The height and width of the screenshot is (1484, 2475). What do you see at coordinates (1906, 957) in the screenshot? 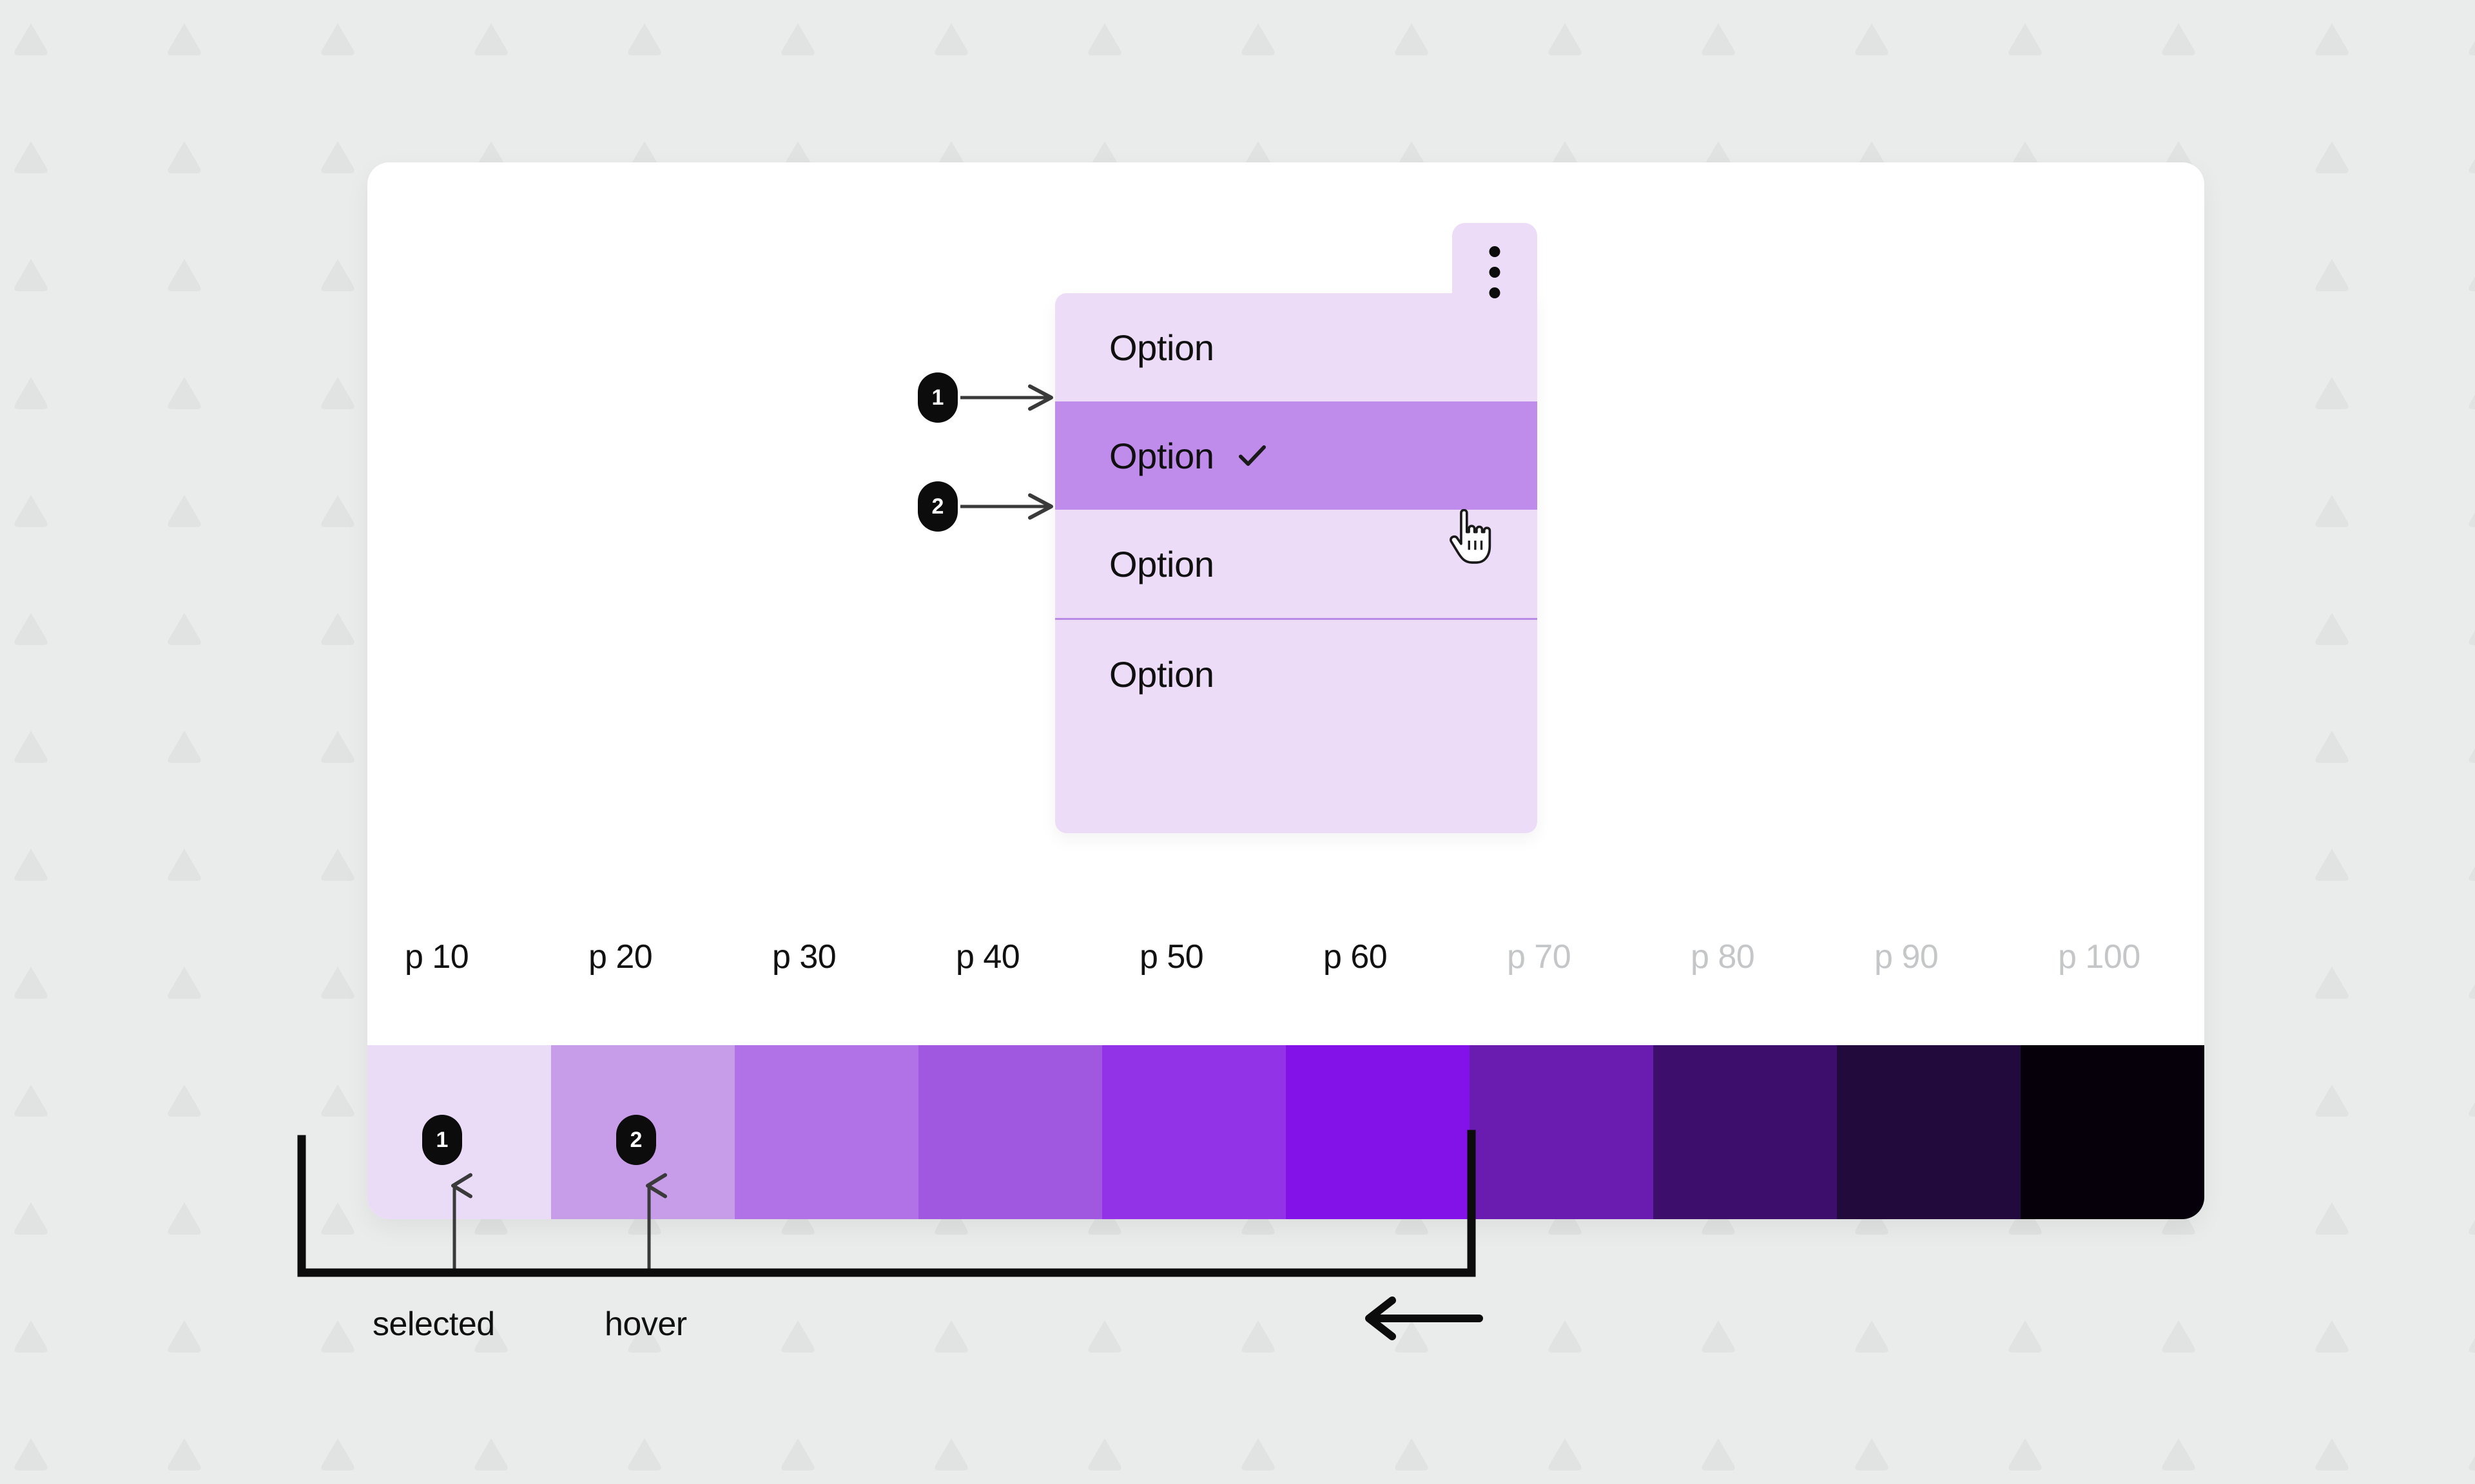
I see `scale-label-p90: p 90` at bounding box center [1906, 957].